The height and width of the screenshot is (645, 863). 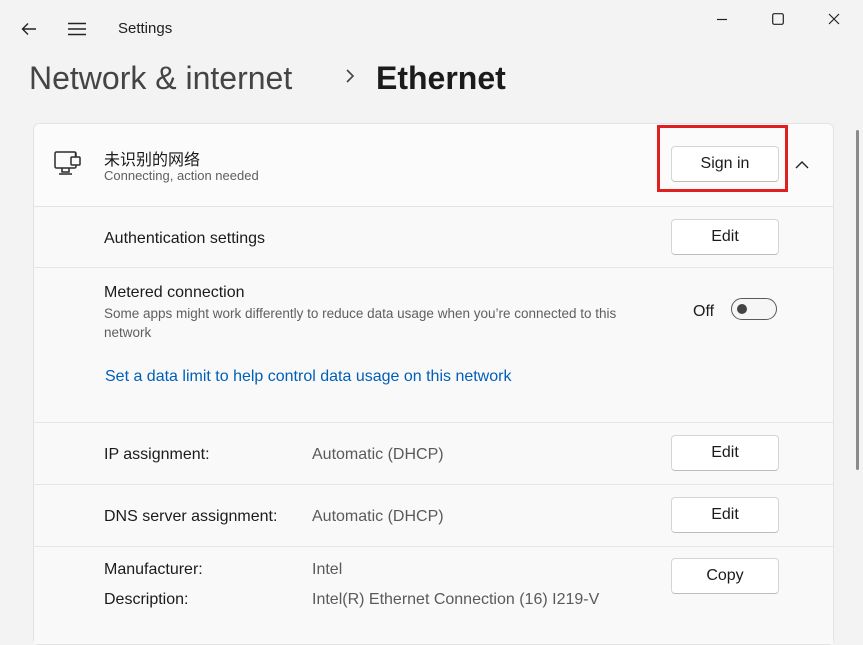 What do you see at coordinates (441, 78) in the screenshot?
I see `page-title: Ethernet` at bounding box center [441, 78].